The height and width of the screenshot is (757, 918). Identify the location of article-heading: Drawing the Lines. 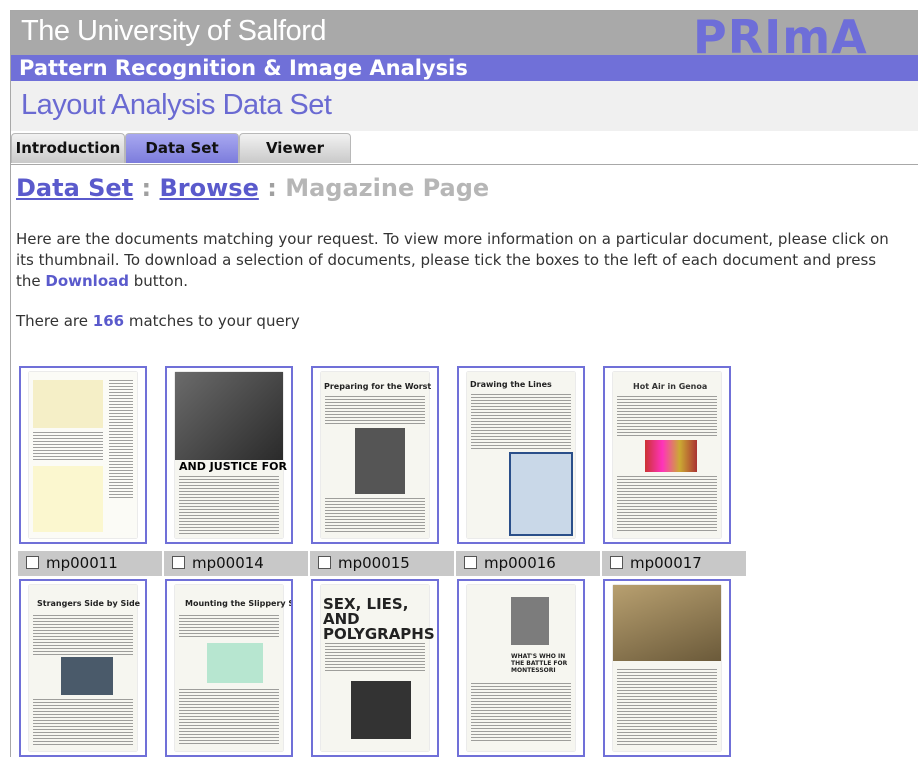
(511, 384).